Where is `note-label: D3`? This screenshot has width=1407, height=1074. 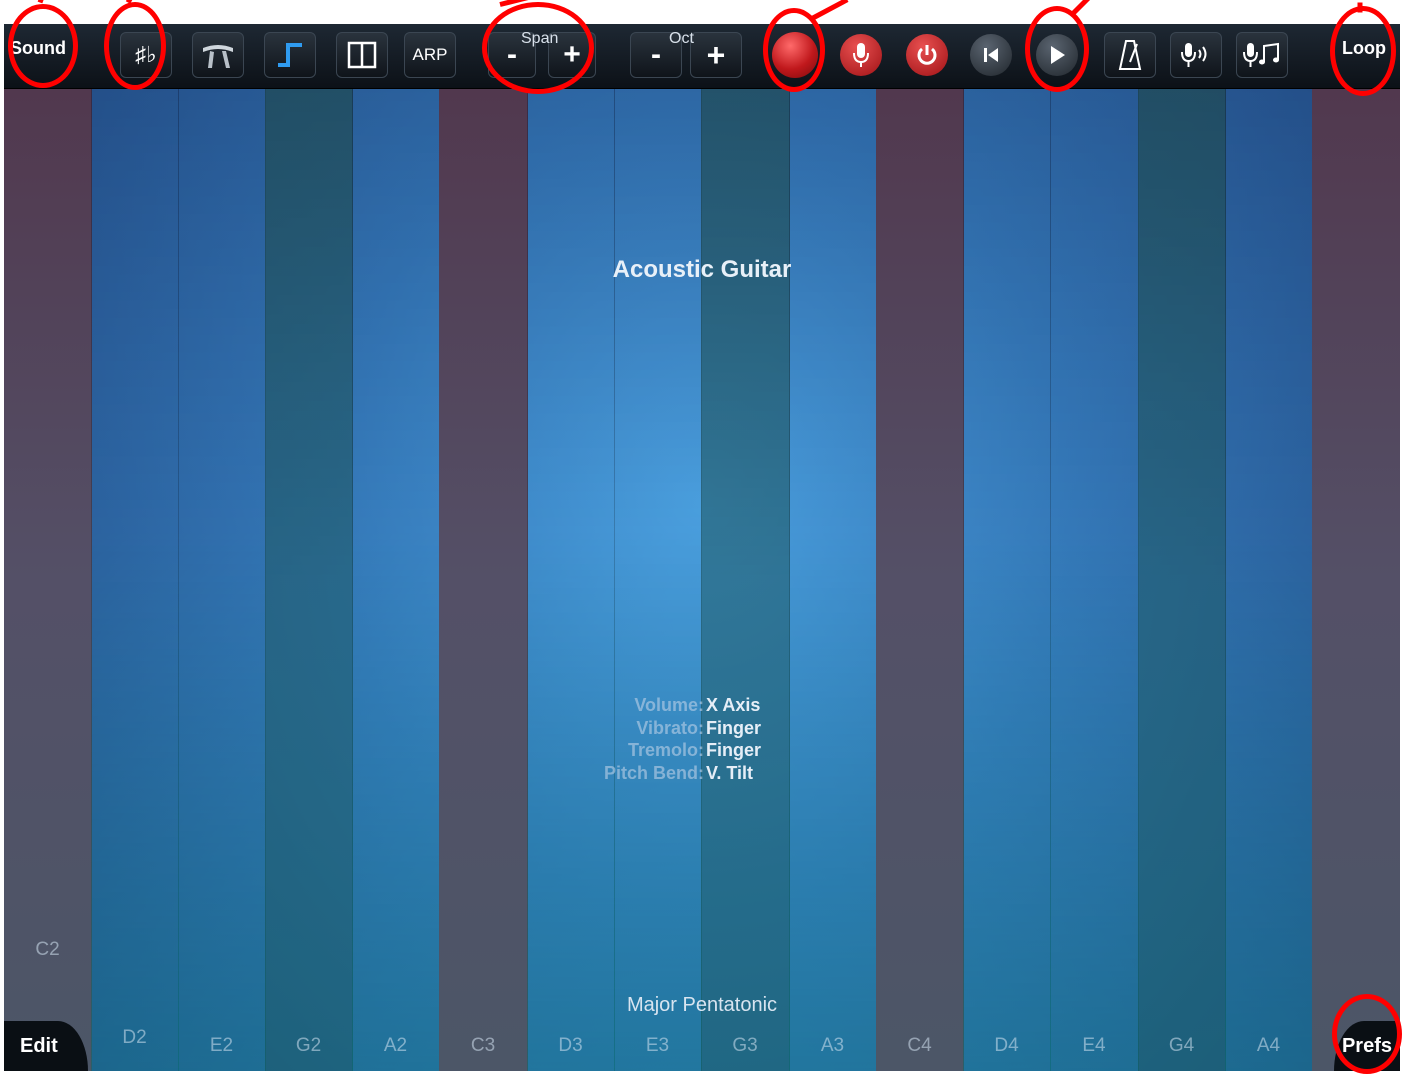 note-label: D3 is located at coordinates (570, 1045).